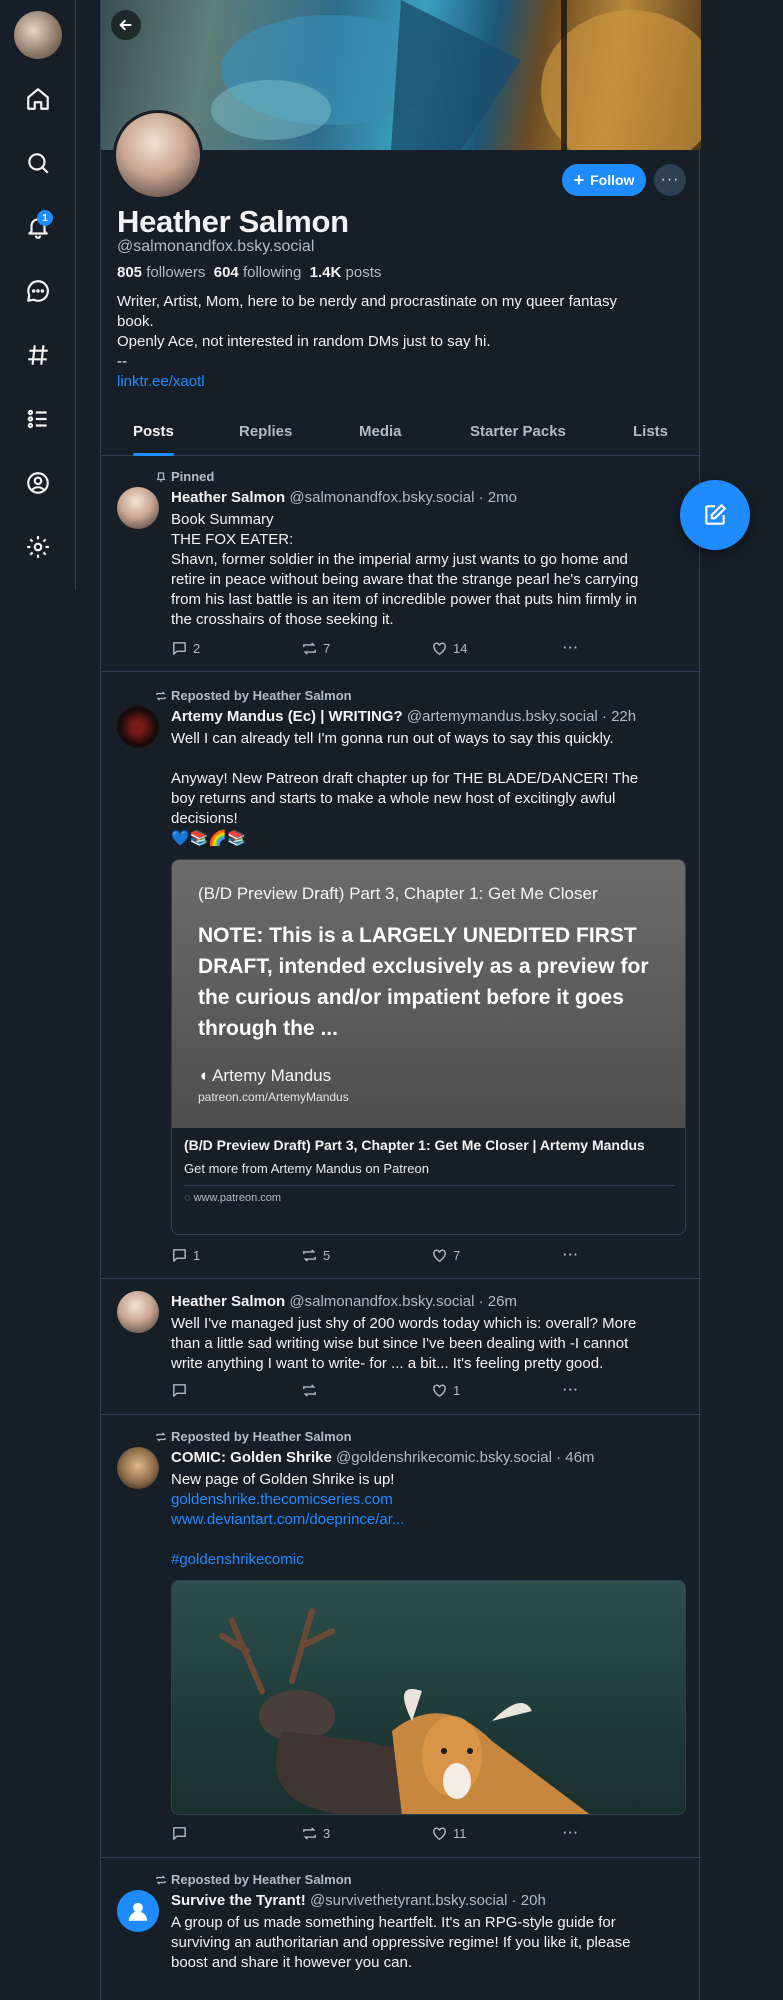 The width and height of the screenshot is (783, 2000). What do you see at coordinates (287, 716) in the screenshot?
I see `author-name: Artemy Mandus (Ec) | WRITING?` at bounding box center [287, 716].